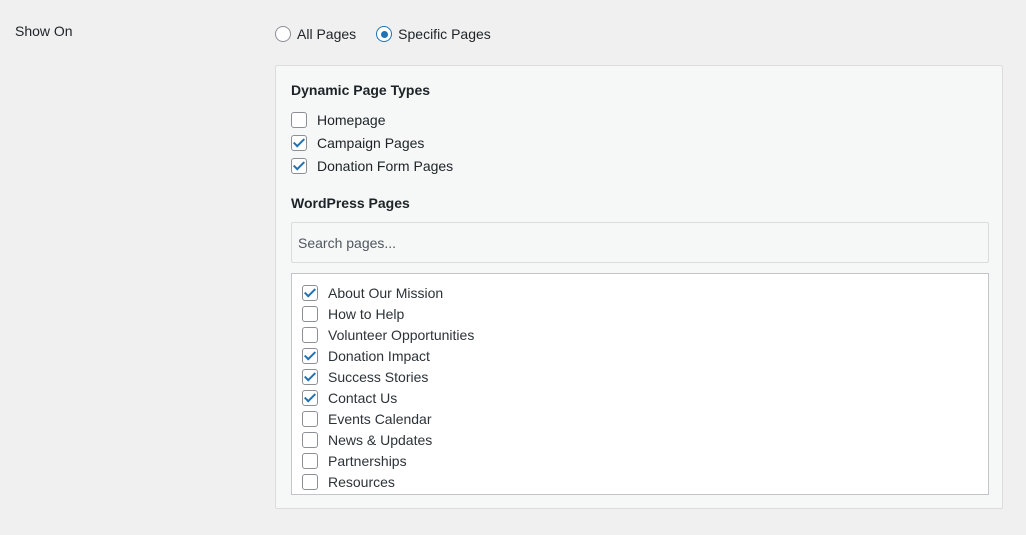 This screenshot has width=1026, height=535. What do you see at coordinates (640, 440) in the screenshot?
I see `page-item-news-updates: News & Updates` at bounding box center [640, 440].